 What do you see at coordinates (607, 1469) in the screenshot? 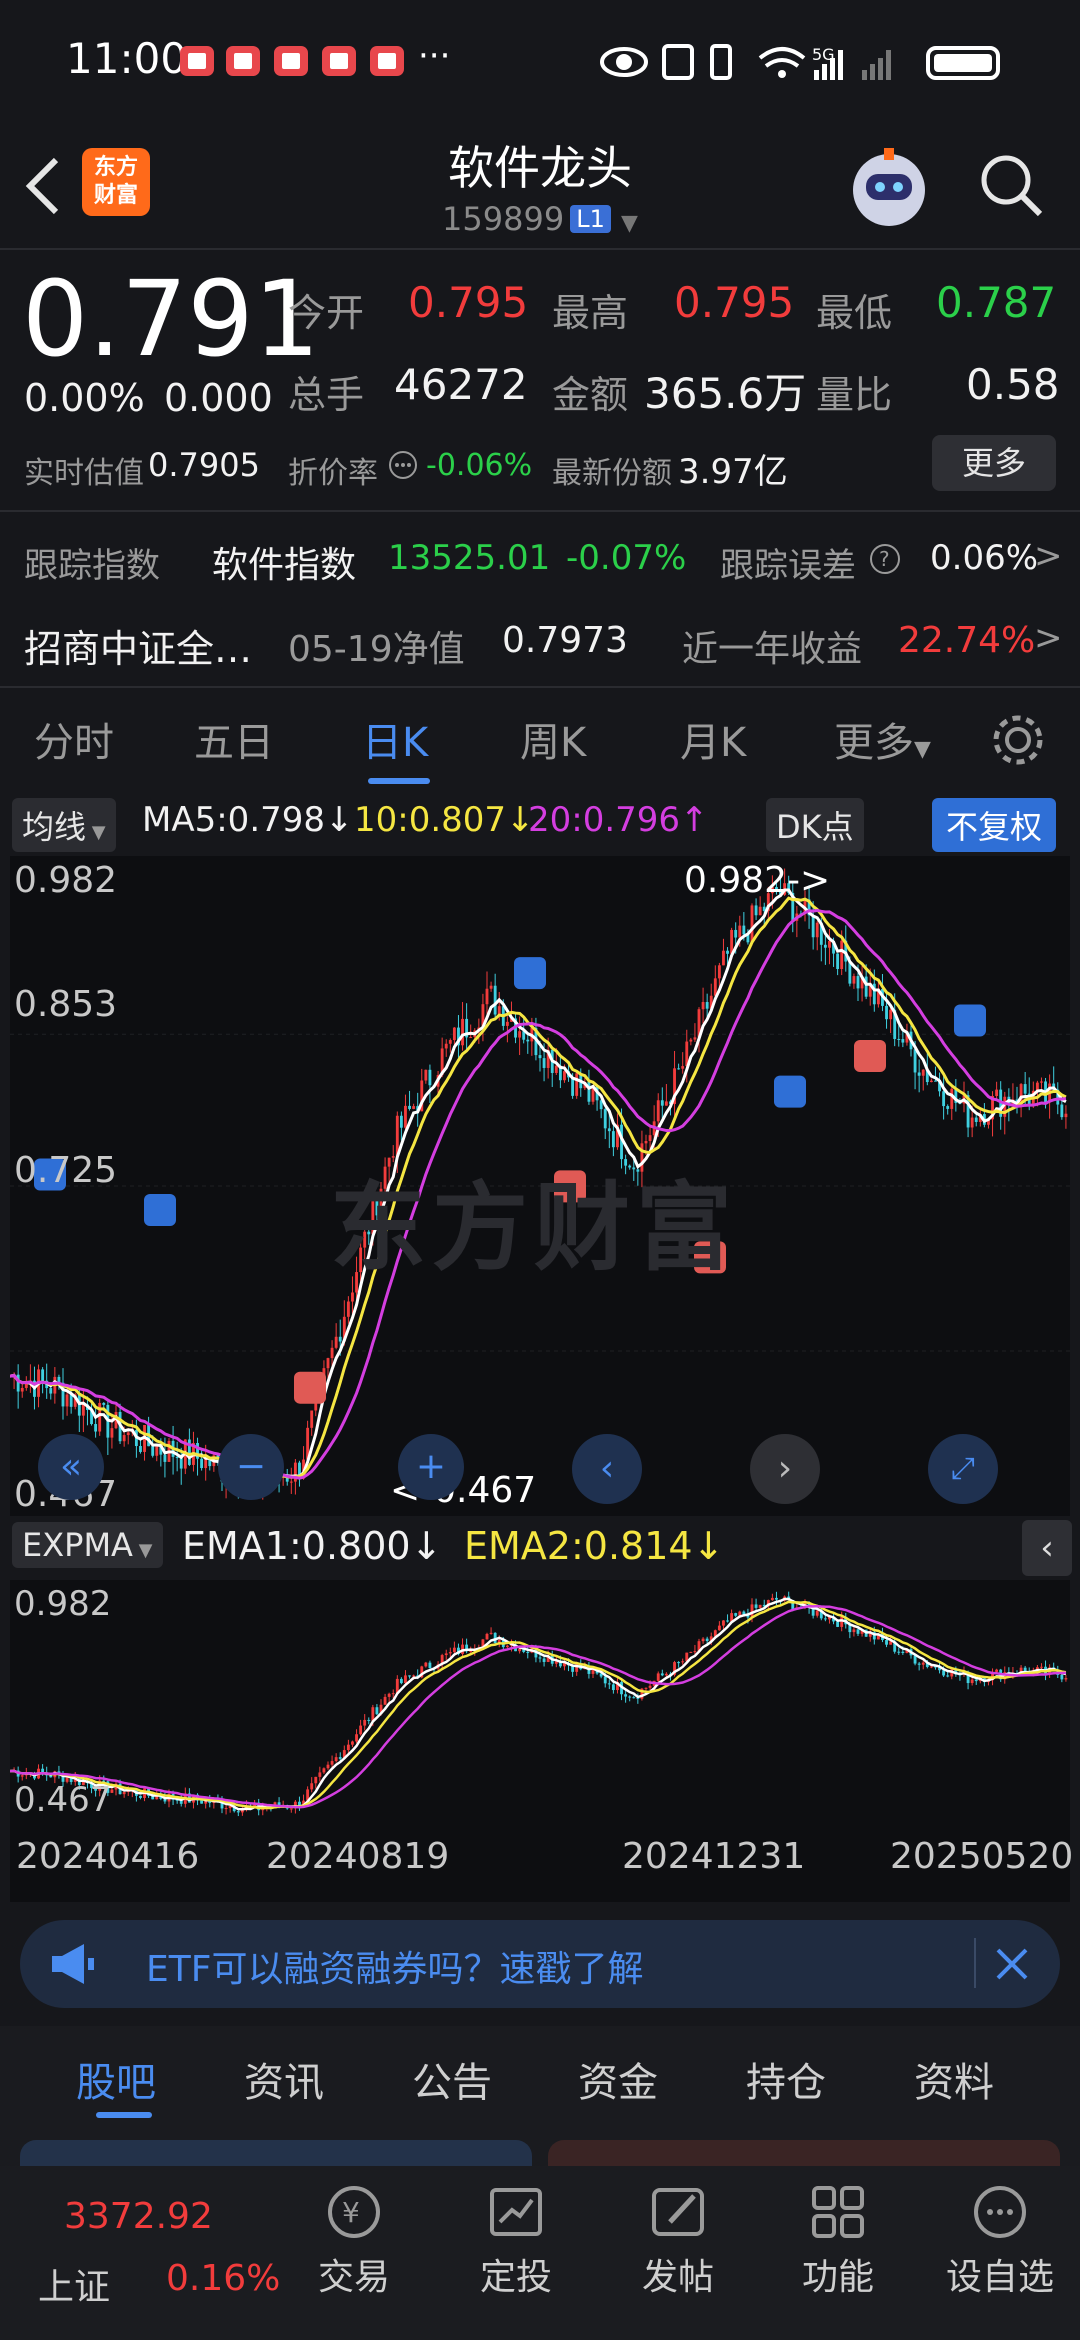
I see `scroll-left-button: ‹` at bounding box center [607, 1469].